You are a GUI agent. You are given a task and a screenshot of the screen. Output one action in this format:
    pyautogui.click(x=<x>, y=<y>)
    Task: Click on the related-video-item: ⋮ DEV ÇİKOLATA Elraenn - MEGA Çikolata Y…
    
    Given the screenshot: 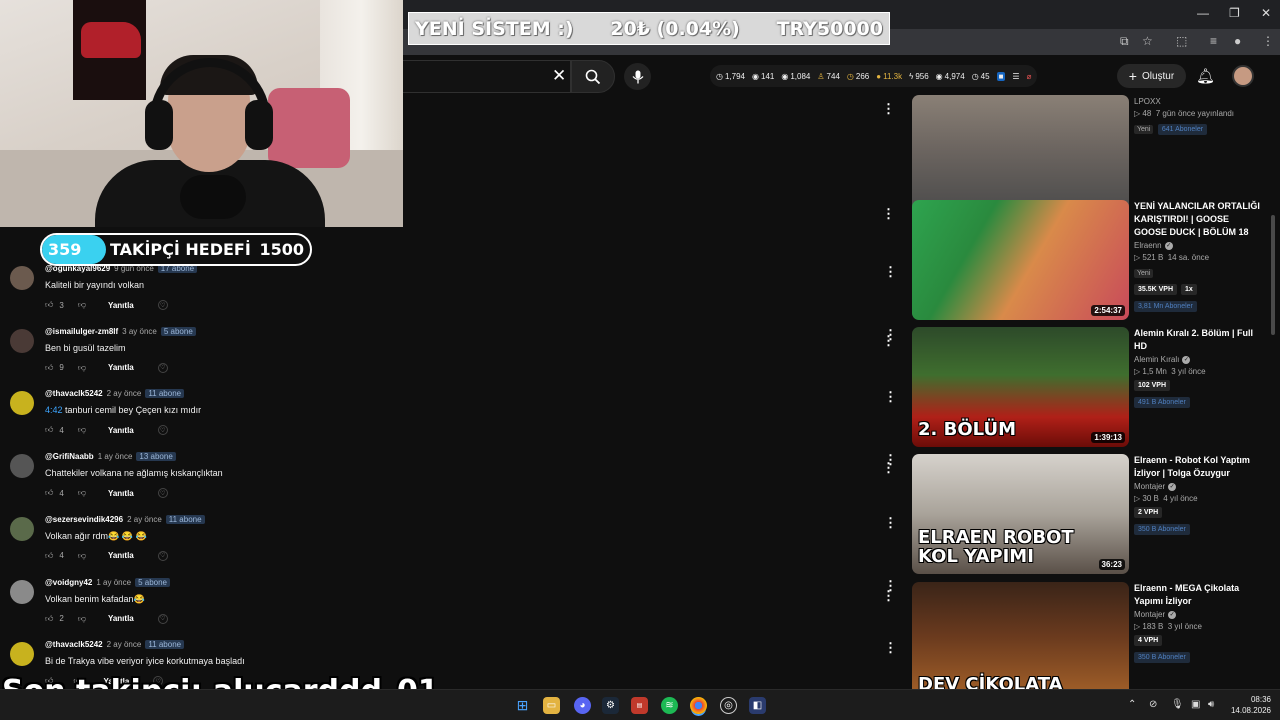 What is the action you would take?
    pyautogui.click(x=1077, y=643)
    